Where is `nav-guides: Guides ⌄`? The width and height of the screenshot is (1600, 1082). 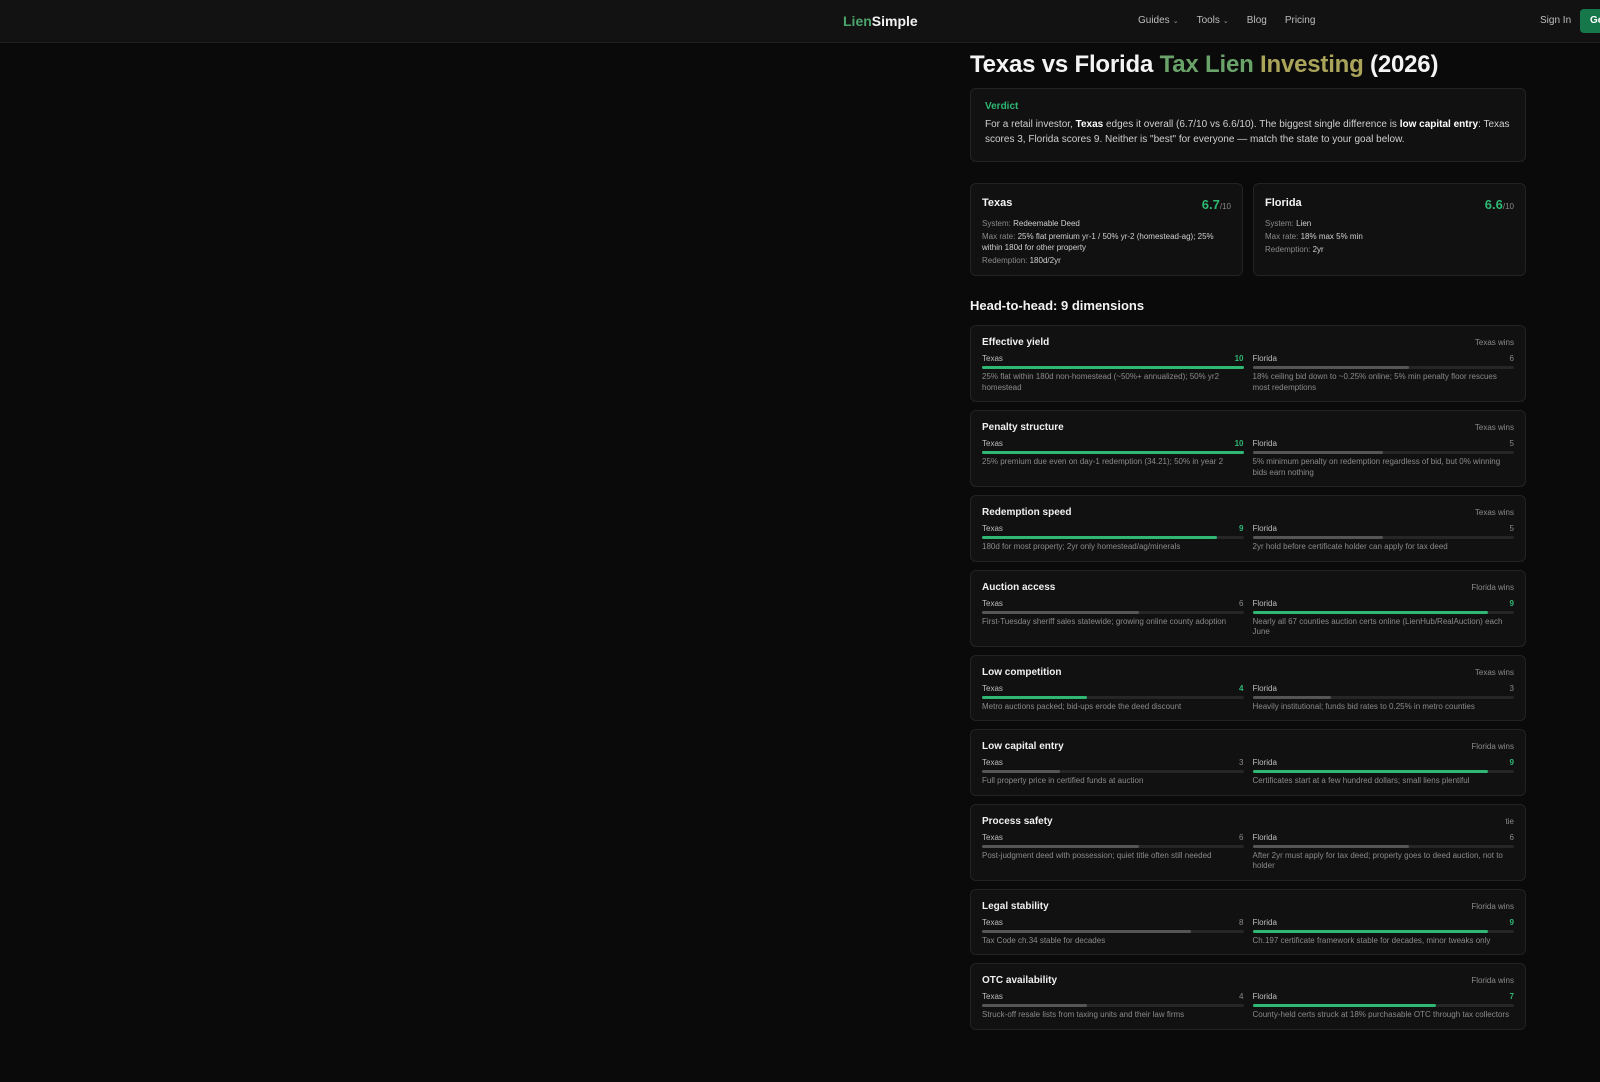
nav-guides: Guides ⌄ is located at coordinates (1158, 20).